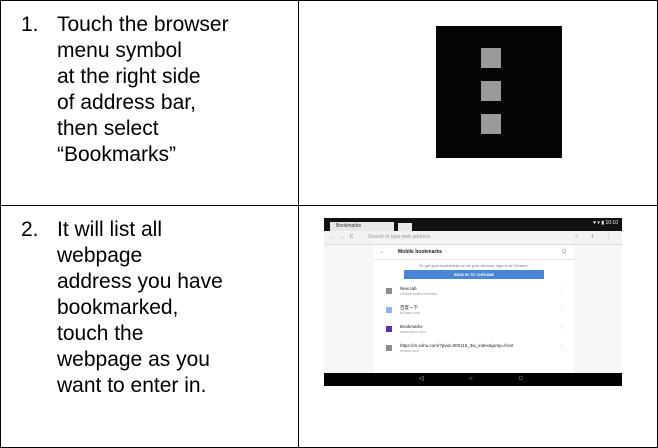  What do you see at coordinates (419, 294) in the screenshot?
I see `bookmark-url: chrome-native://newtab/` at bounding box center [419, 294].